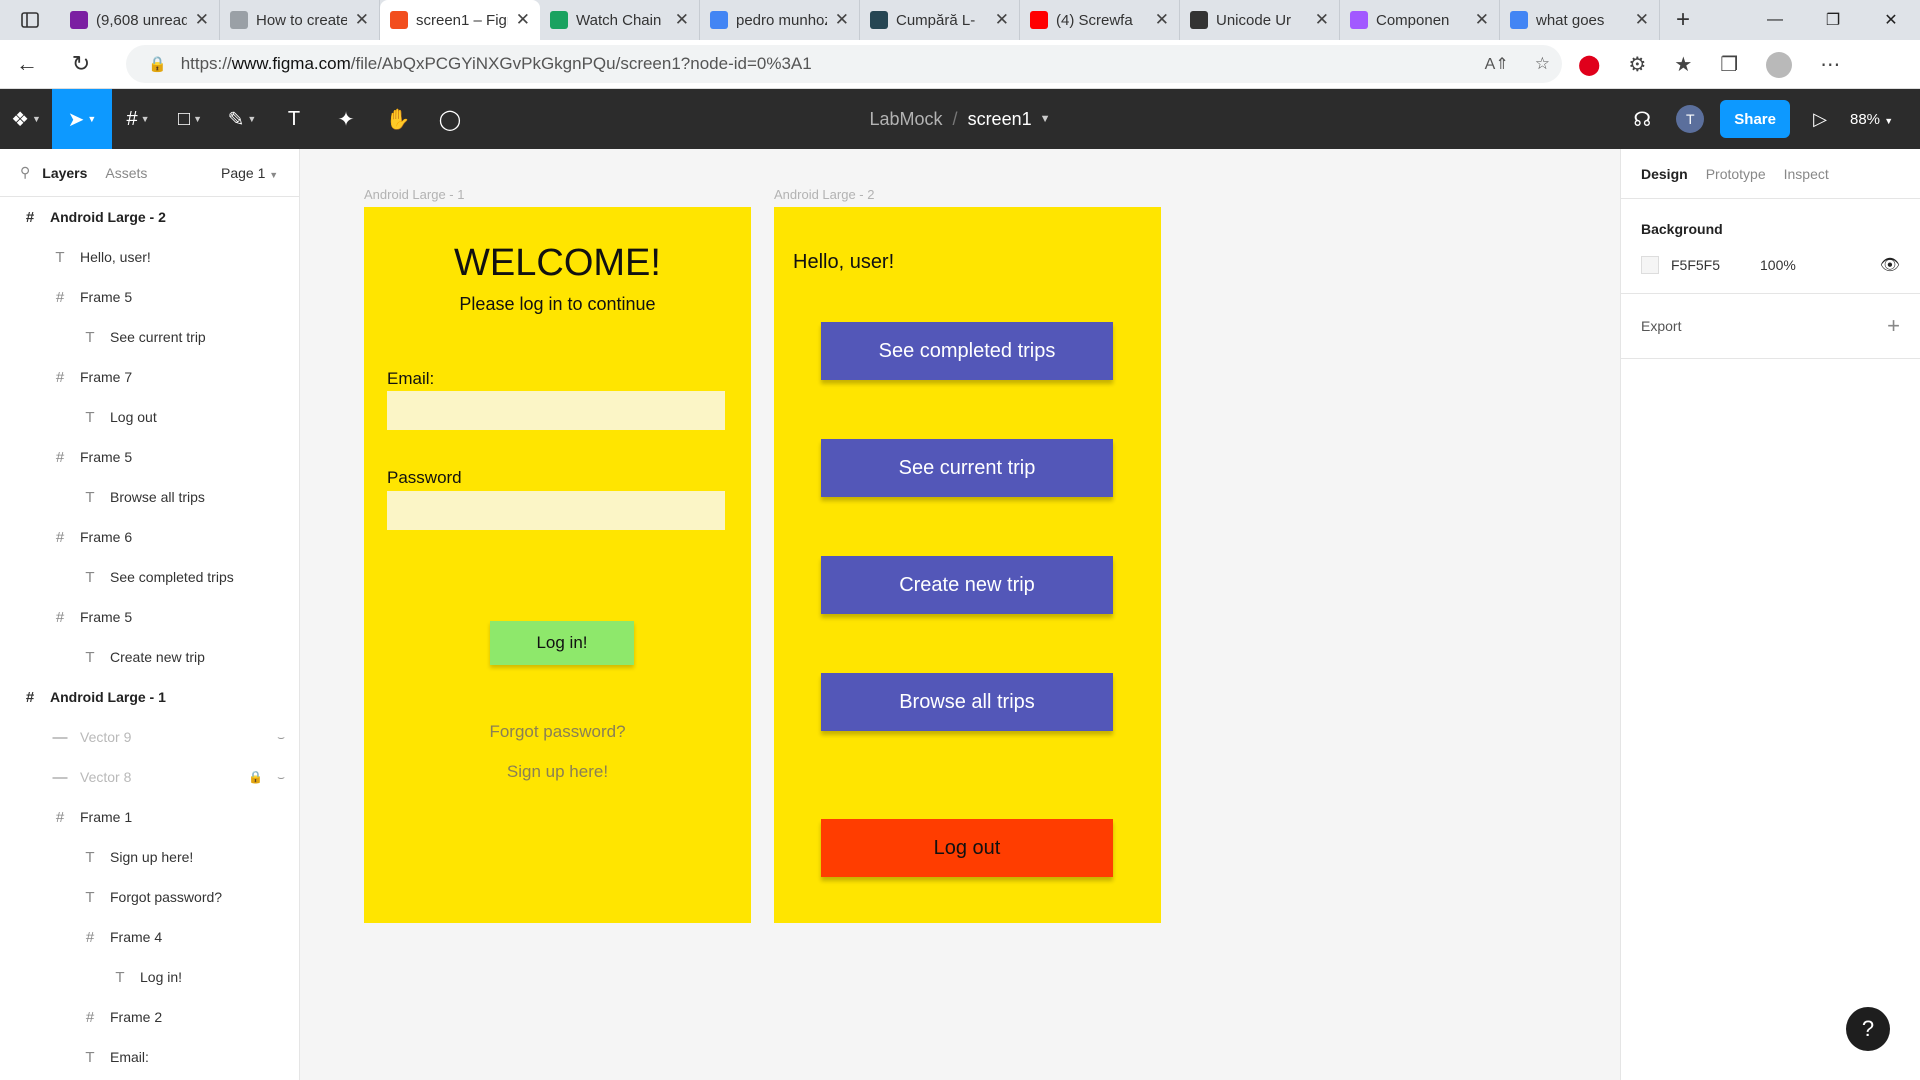 The height and width of the screenshot is (1080, 1920). What do you see at coordinates (1683, 20) in the screenshot?
I see `new-tab-icon: +` at bounding box center [1683, 20].